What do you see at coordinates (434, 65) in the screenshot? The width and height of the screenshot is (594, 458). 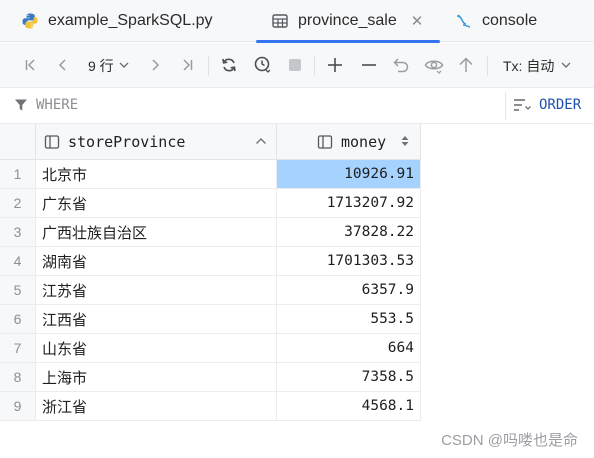 I see `preview-icon` at bounding box center [434, 65].